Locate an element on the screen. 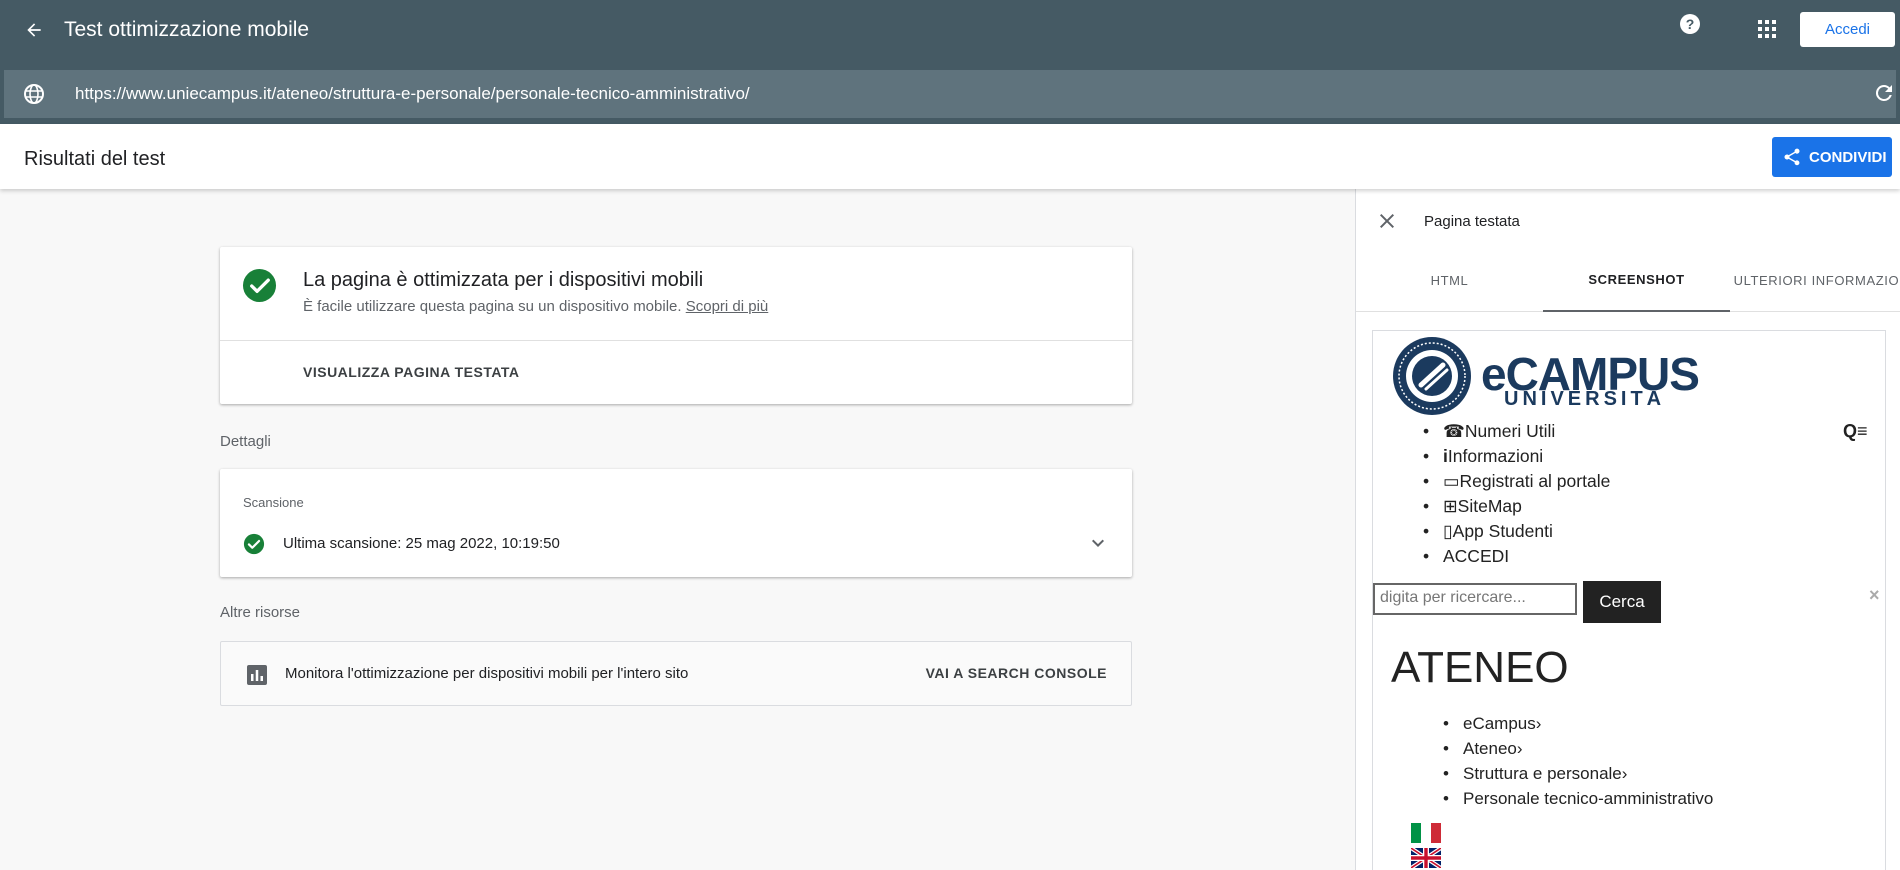 The height and width of the screenshot is (870, 1900). apps-grid-icon is located at coordinates (1767, 29).